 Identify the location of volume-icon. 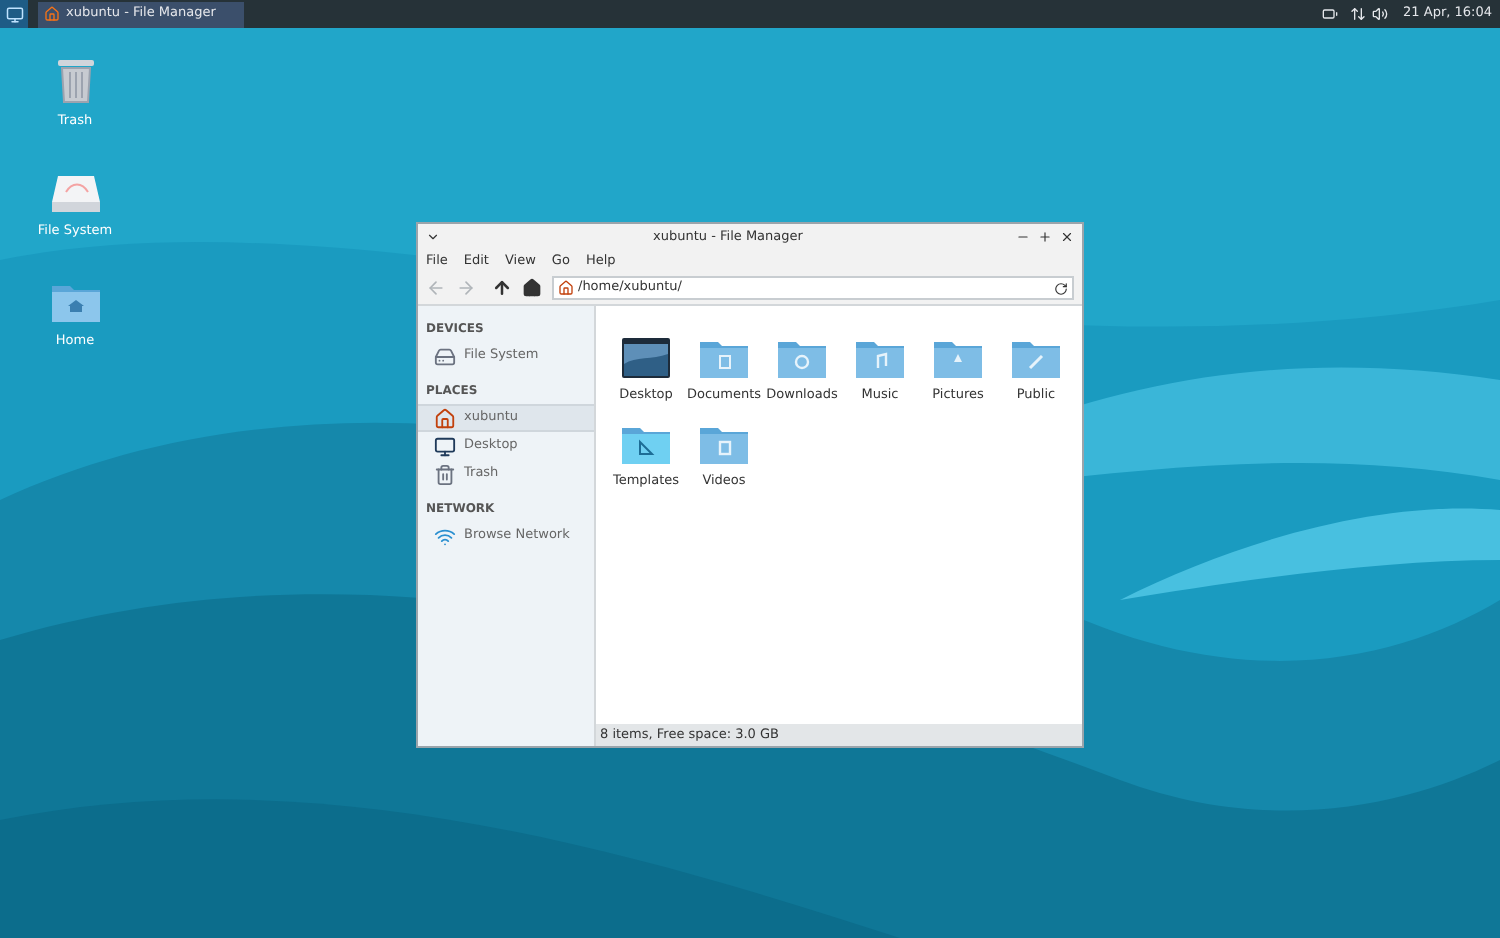
(1379, 14).